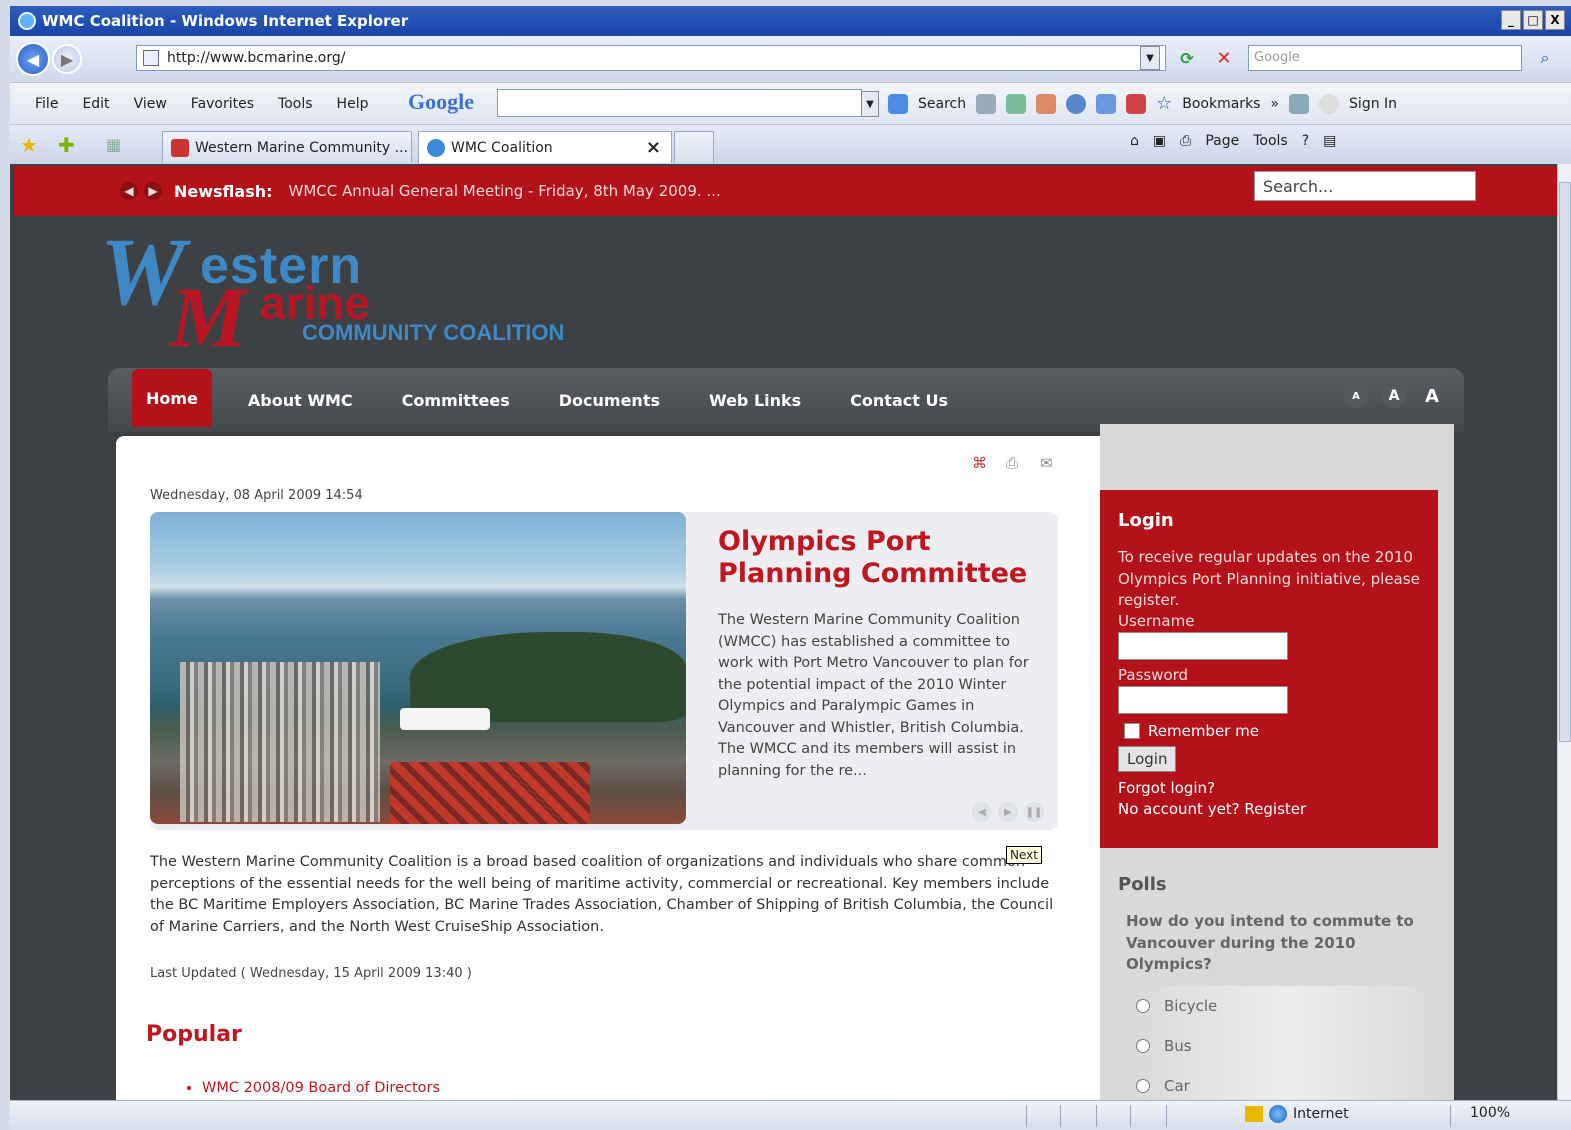 This screenshot has height=1130, width=1571. What do you see at coordinates (870, 104) in the screenshot?
I see `google-dropdown-button: ▼` at bounding box center [870, 104].